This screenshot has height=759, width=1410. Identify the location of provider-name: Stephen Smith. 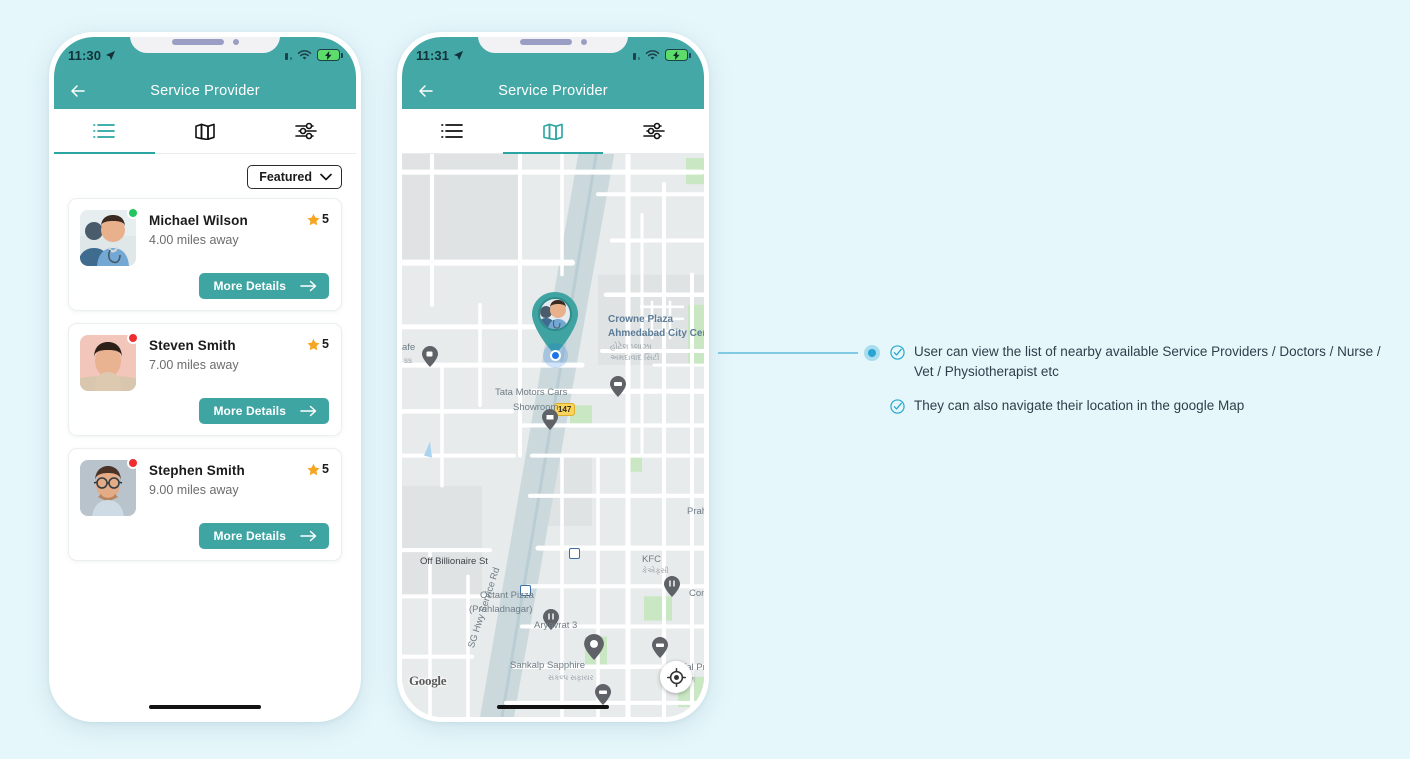
(197, 470).